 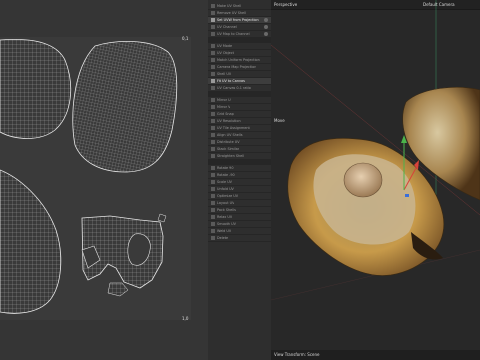 What do you see at coordinates (239, 168) in the screenshot?
I see `tool-item: Rotate 90` at bounding box center [239, 168].